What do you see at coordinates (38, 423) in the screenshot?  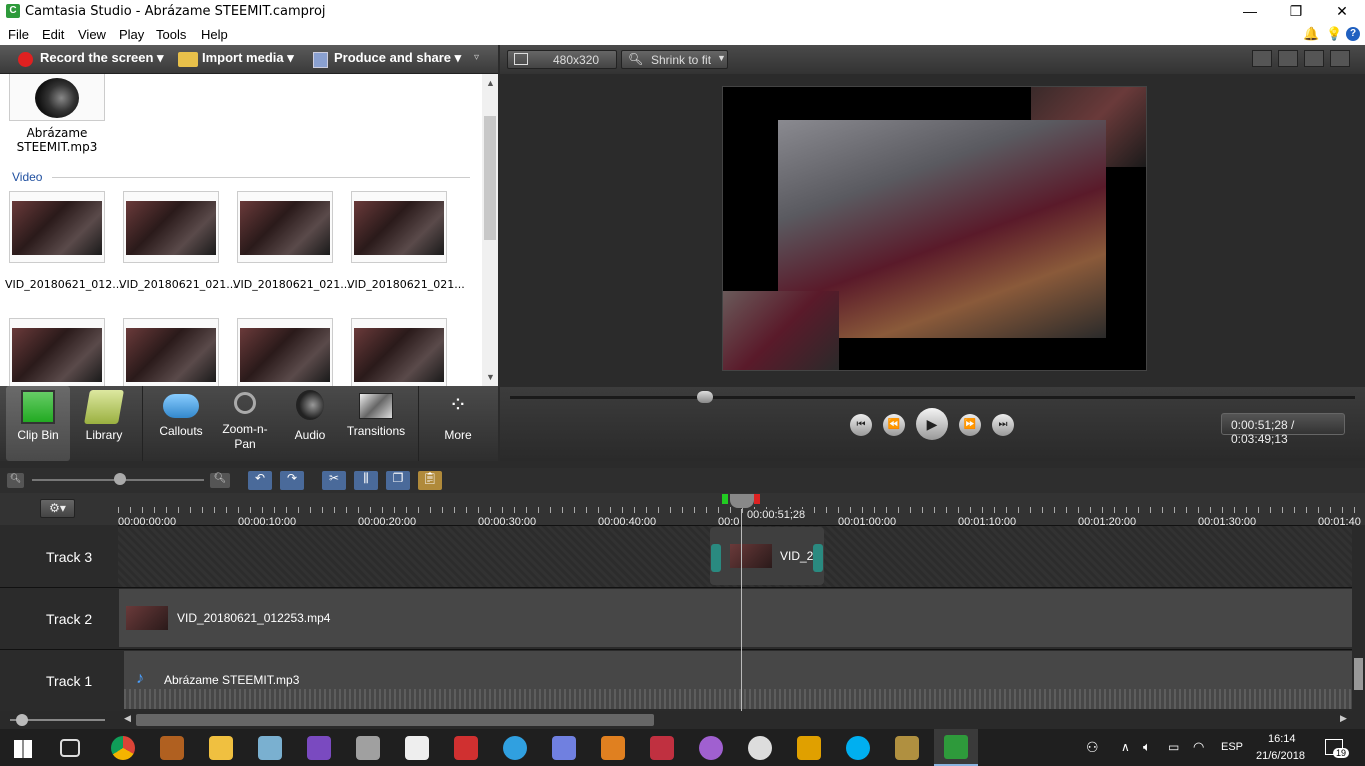 I see `tab-clip-bin: Clip Bin` at bounding box center [38, 423].